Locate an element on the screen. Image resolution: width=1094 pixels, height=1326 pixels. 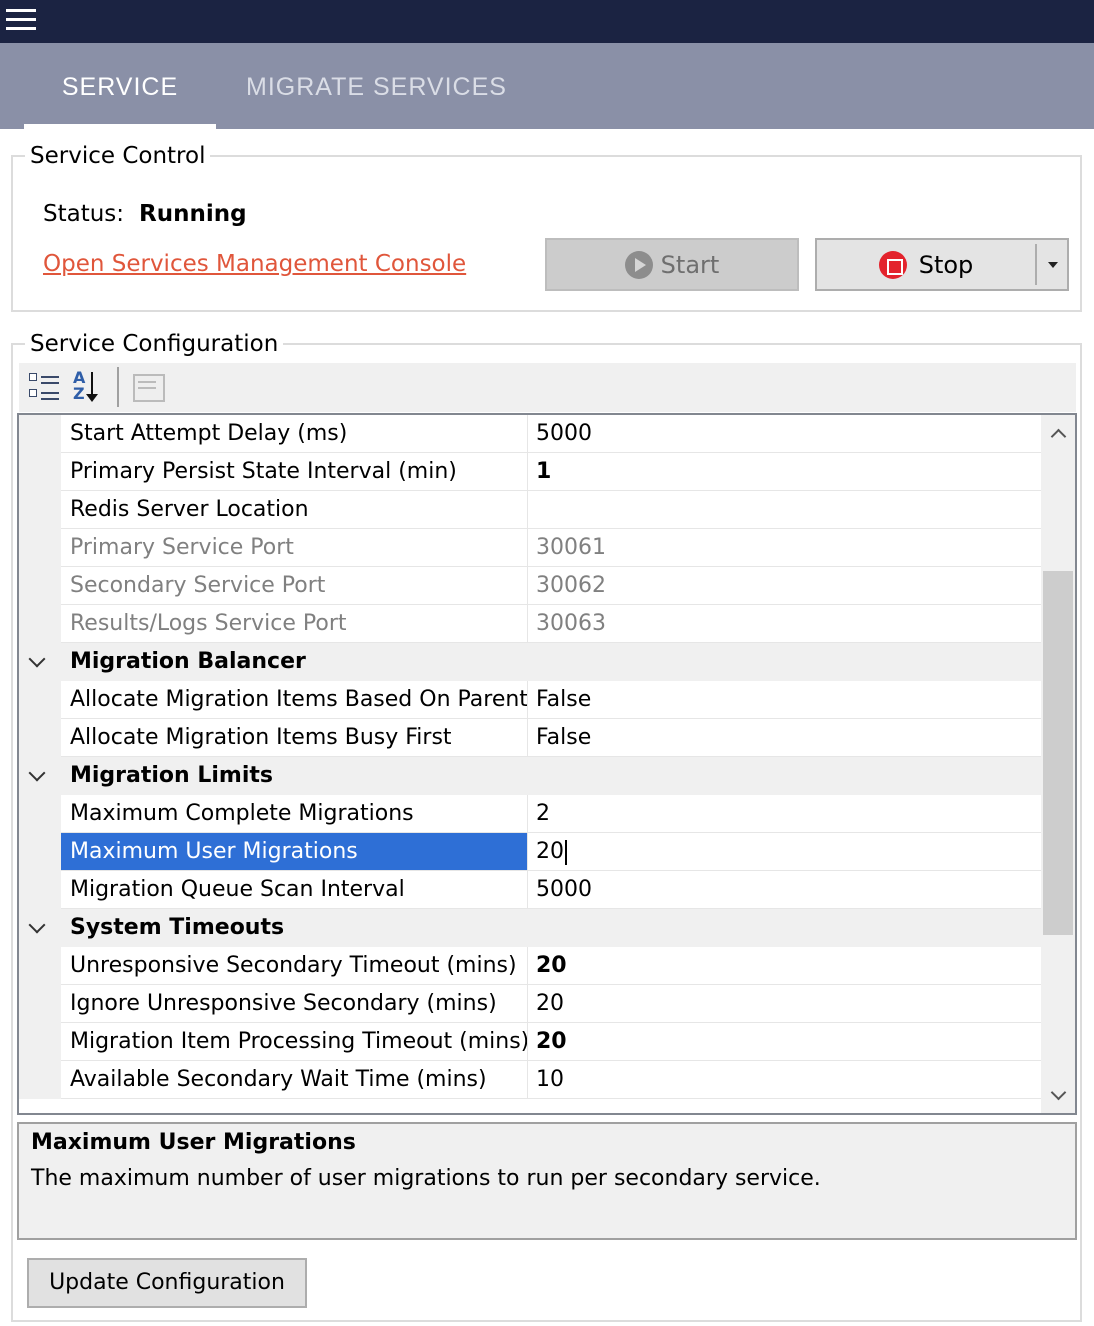
stop-button-label: Stop is located at coordinates (946, 264).